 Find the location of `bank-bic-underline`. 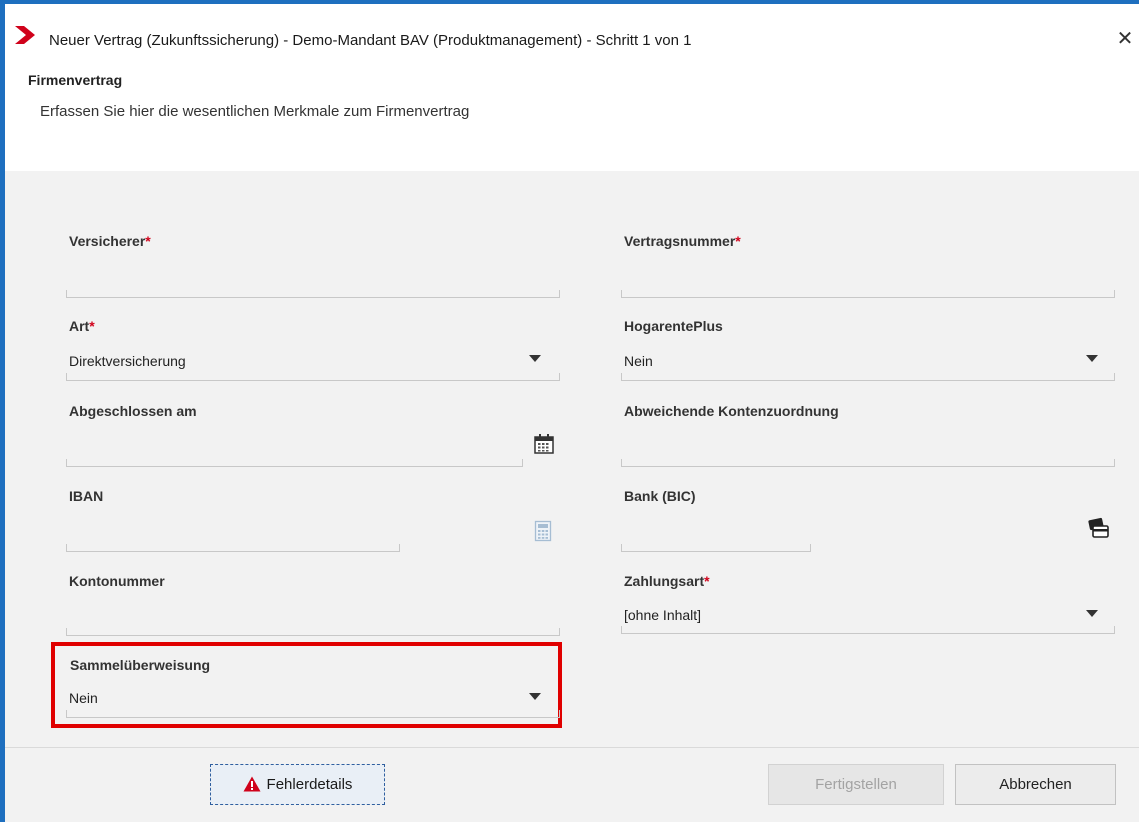

bank-bic-underline is located at coordinates (716, 548).